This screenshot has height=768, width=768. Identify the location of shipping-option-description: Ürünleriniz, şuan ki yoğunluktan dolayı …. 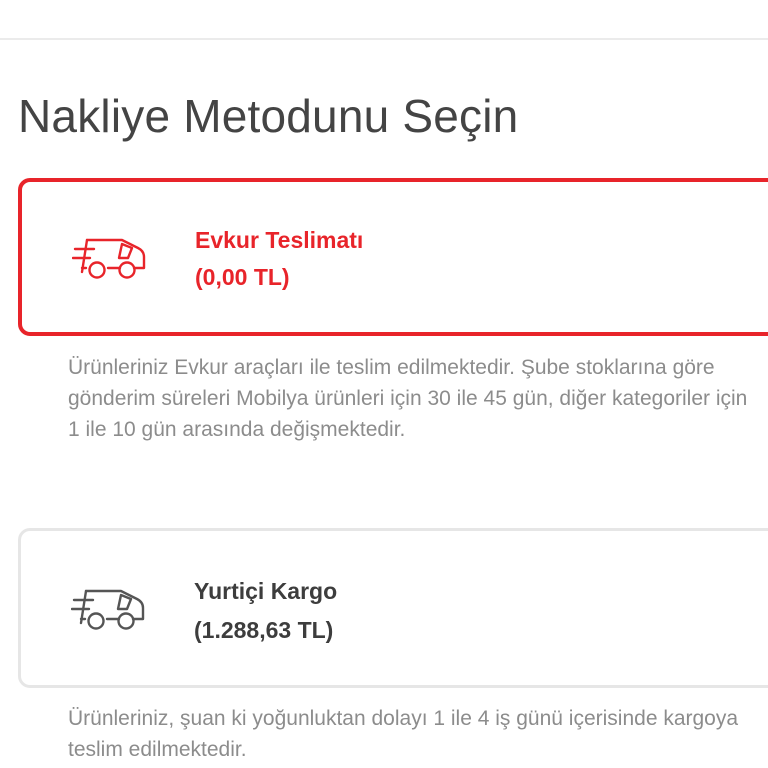
(403, 734).